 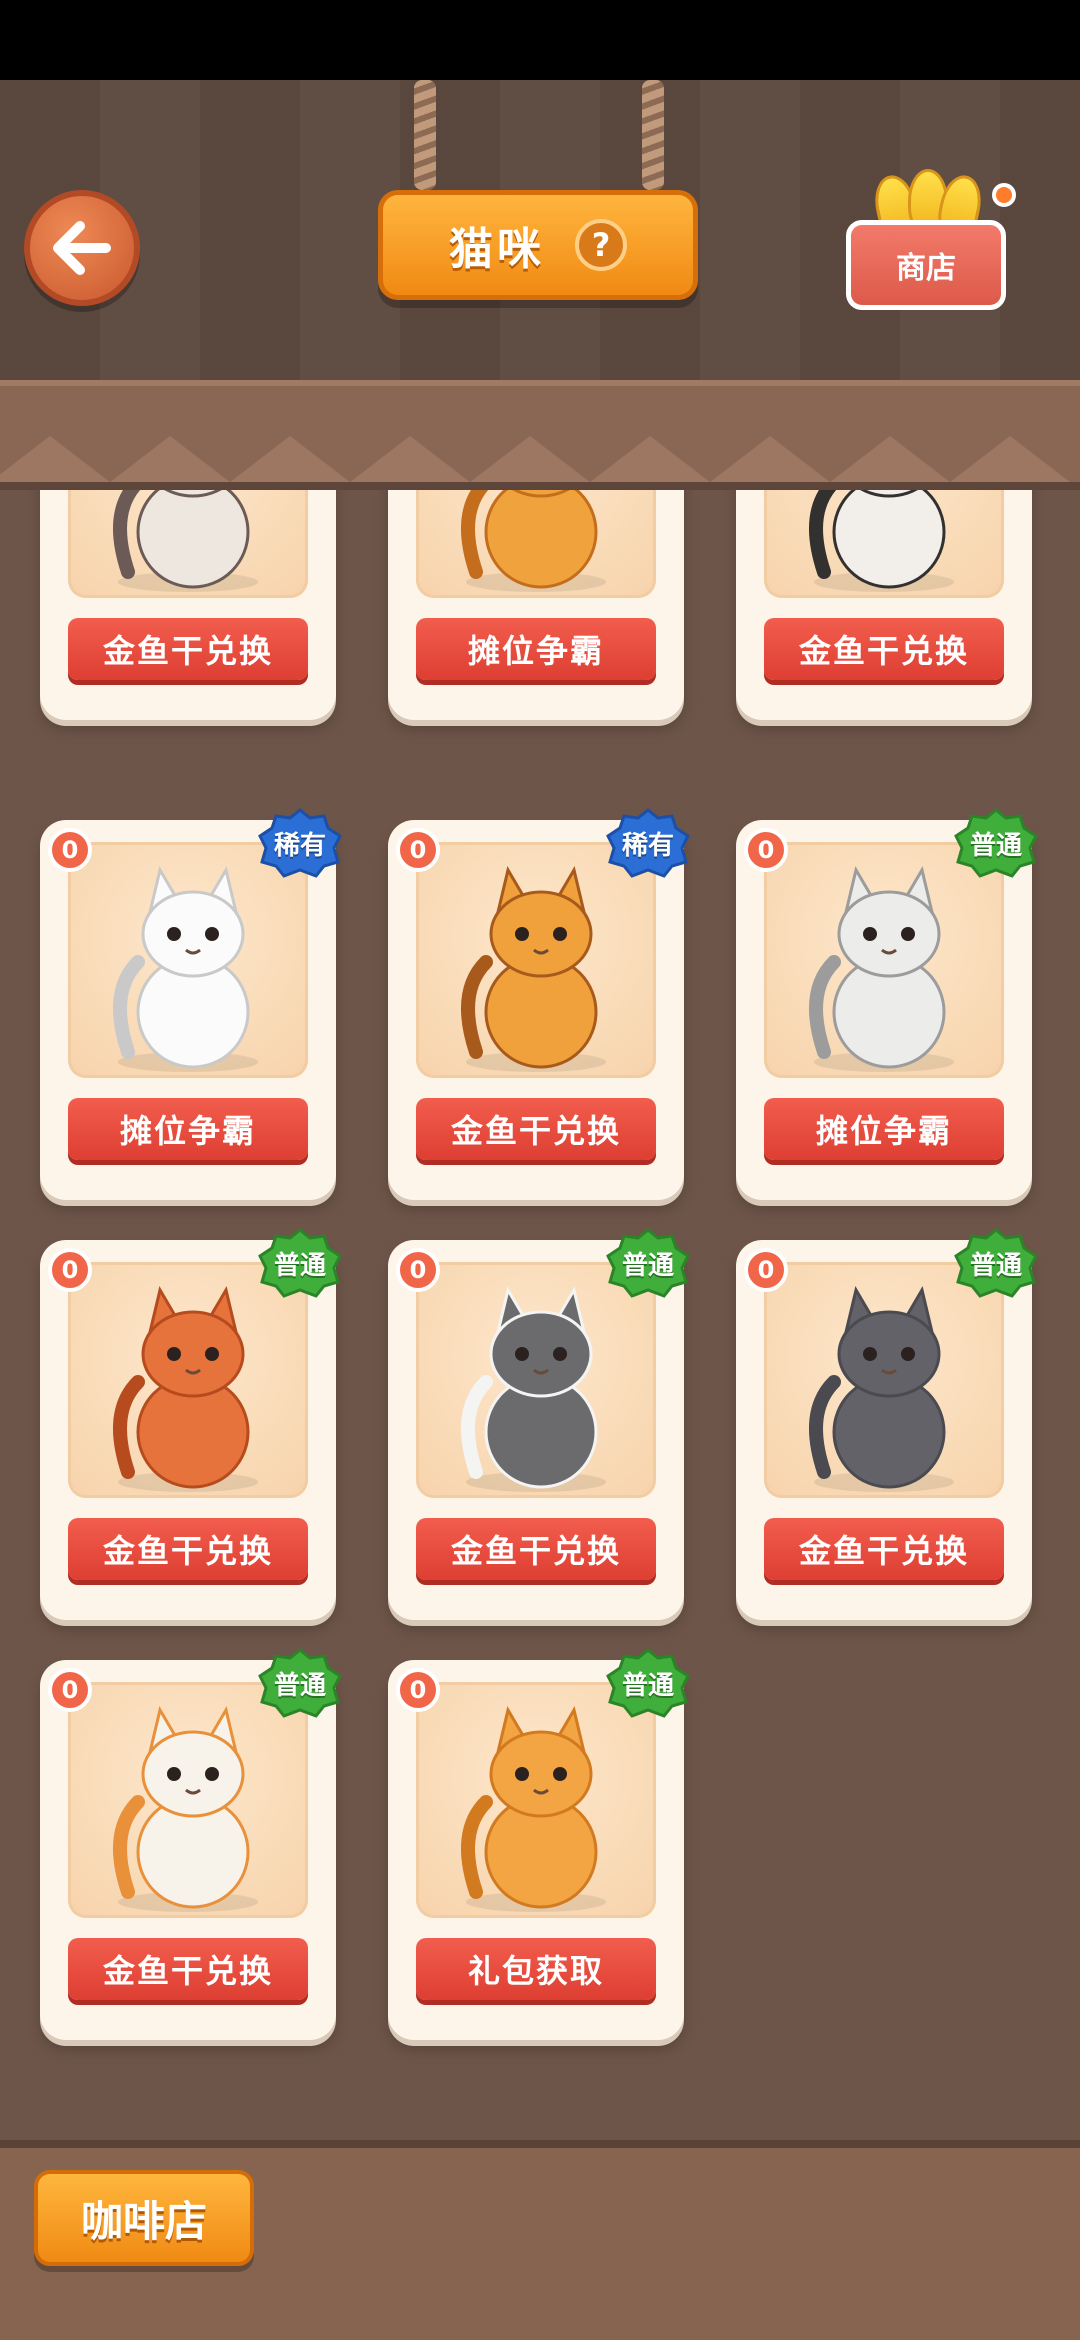 What do you see at coordinates (540, 435) in the screenshot?
I see `shelf-divider` at bounding box center [540, 435].